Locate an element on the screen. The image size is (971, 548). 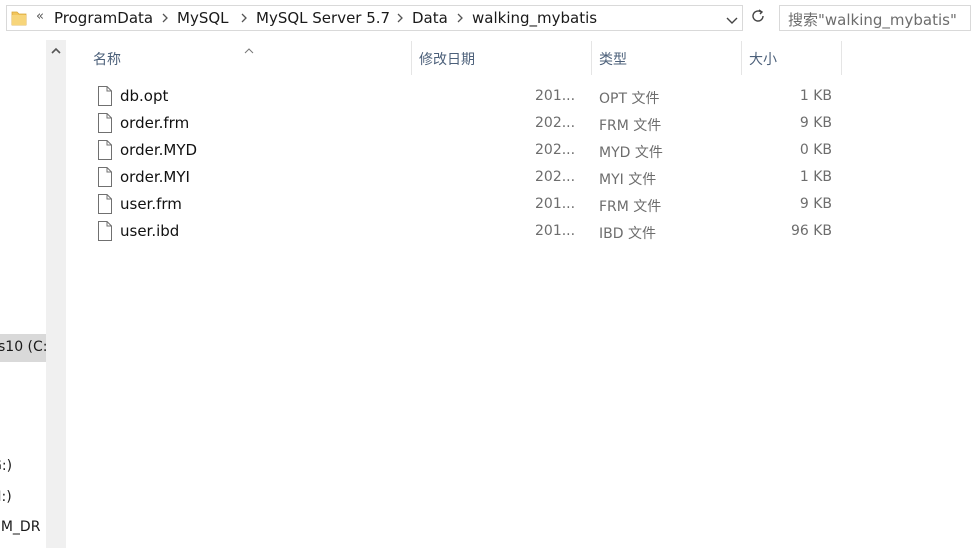
file-row: order.frm 202... FRM 文件 9 KB is located at coordinates (468, 123).